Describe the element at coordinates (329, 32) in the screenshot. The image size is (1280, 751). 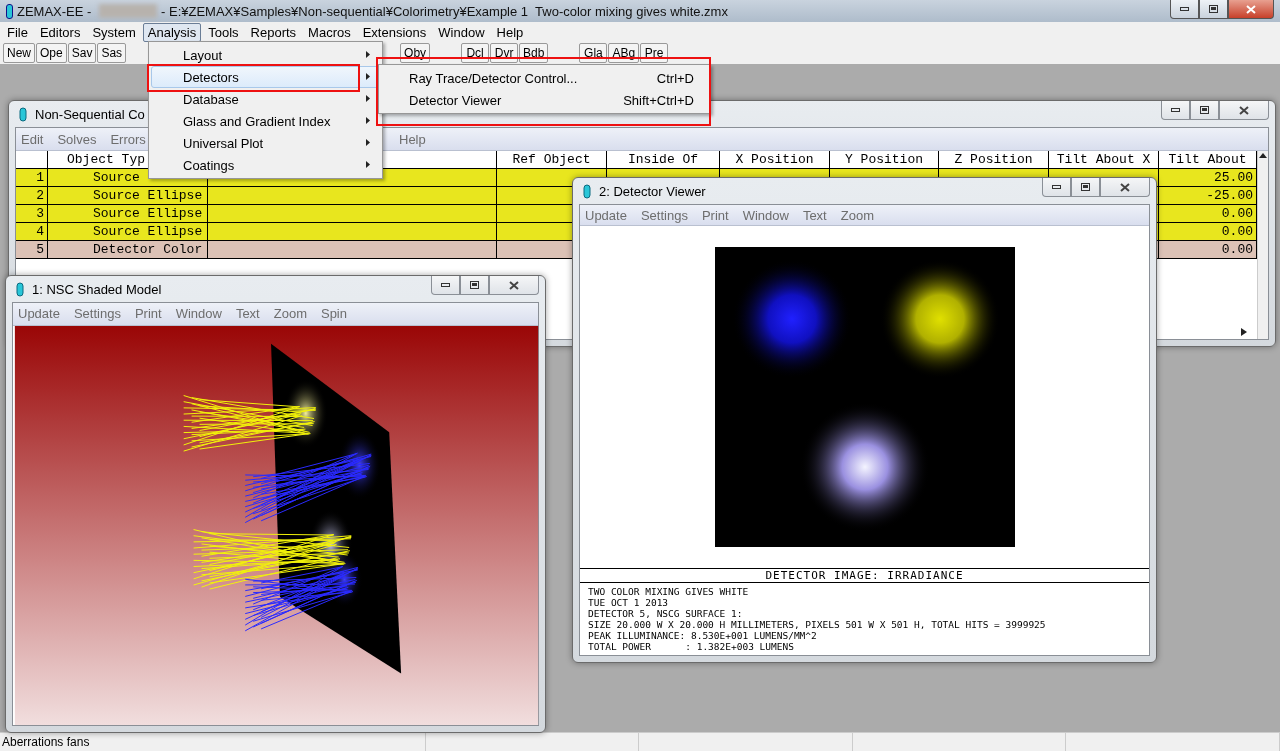
I see `menu-item: Macros` at that location.